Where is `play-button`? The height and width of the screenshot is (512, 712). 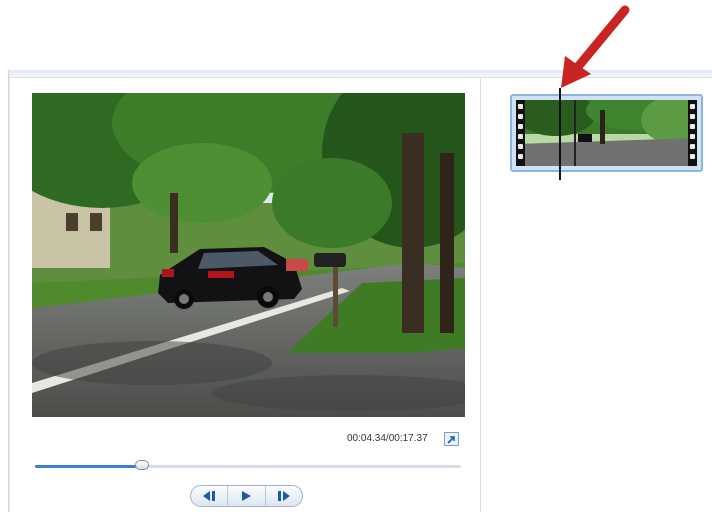 play-button is located at coordinates (247, 496).